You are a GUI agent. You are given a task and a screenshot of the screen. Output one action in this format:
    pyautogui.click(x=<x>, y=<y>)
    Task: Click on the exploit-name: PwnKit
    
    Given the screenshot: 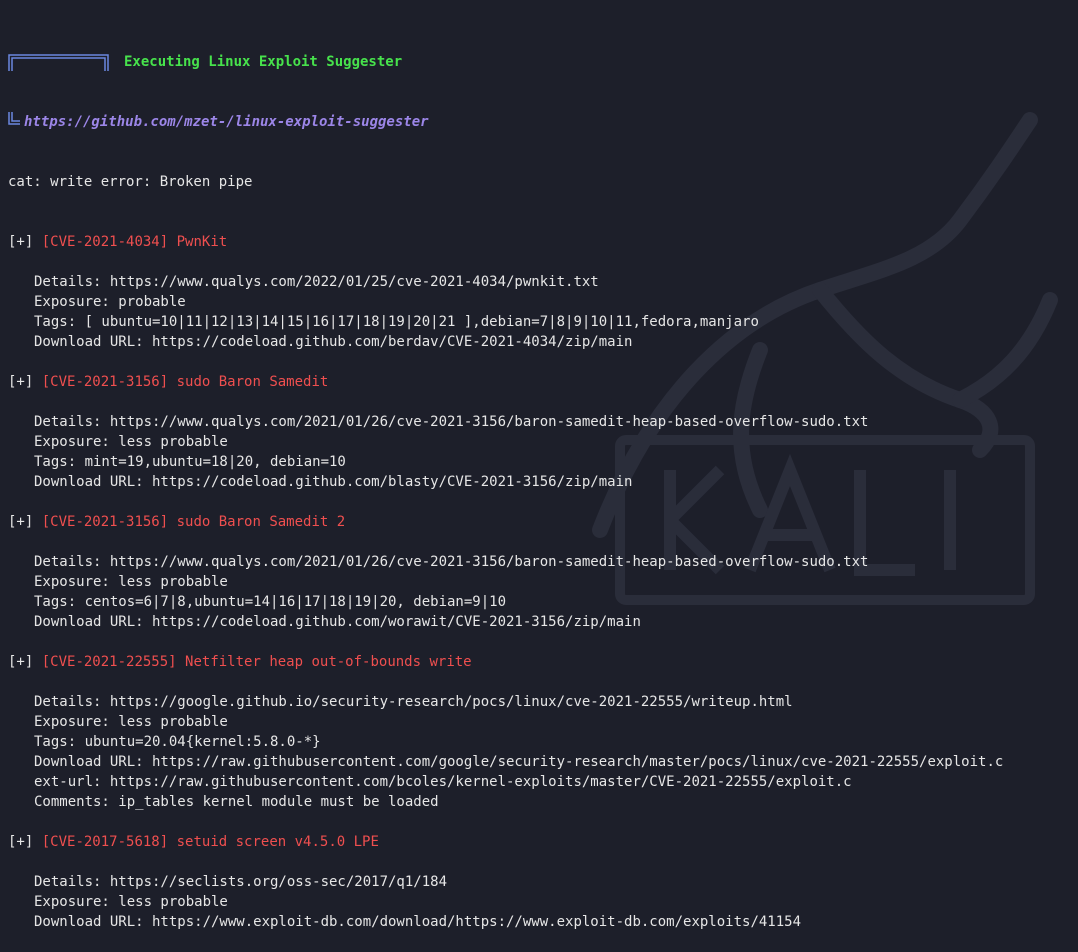 What is the action you would take?
    pyautogui.click(x=202, y=242)
    